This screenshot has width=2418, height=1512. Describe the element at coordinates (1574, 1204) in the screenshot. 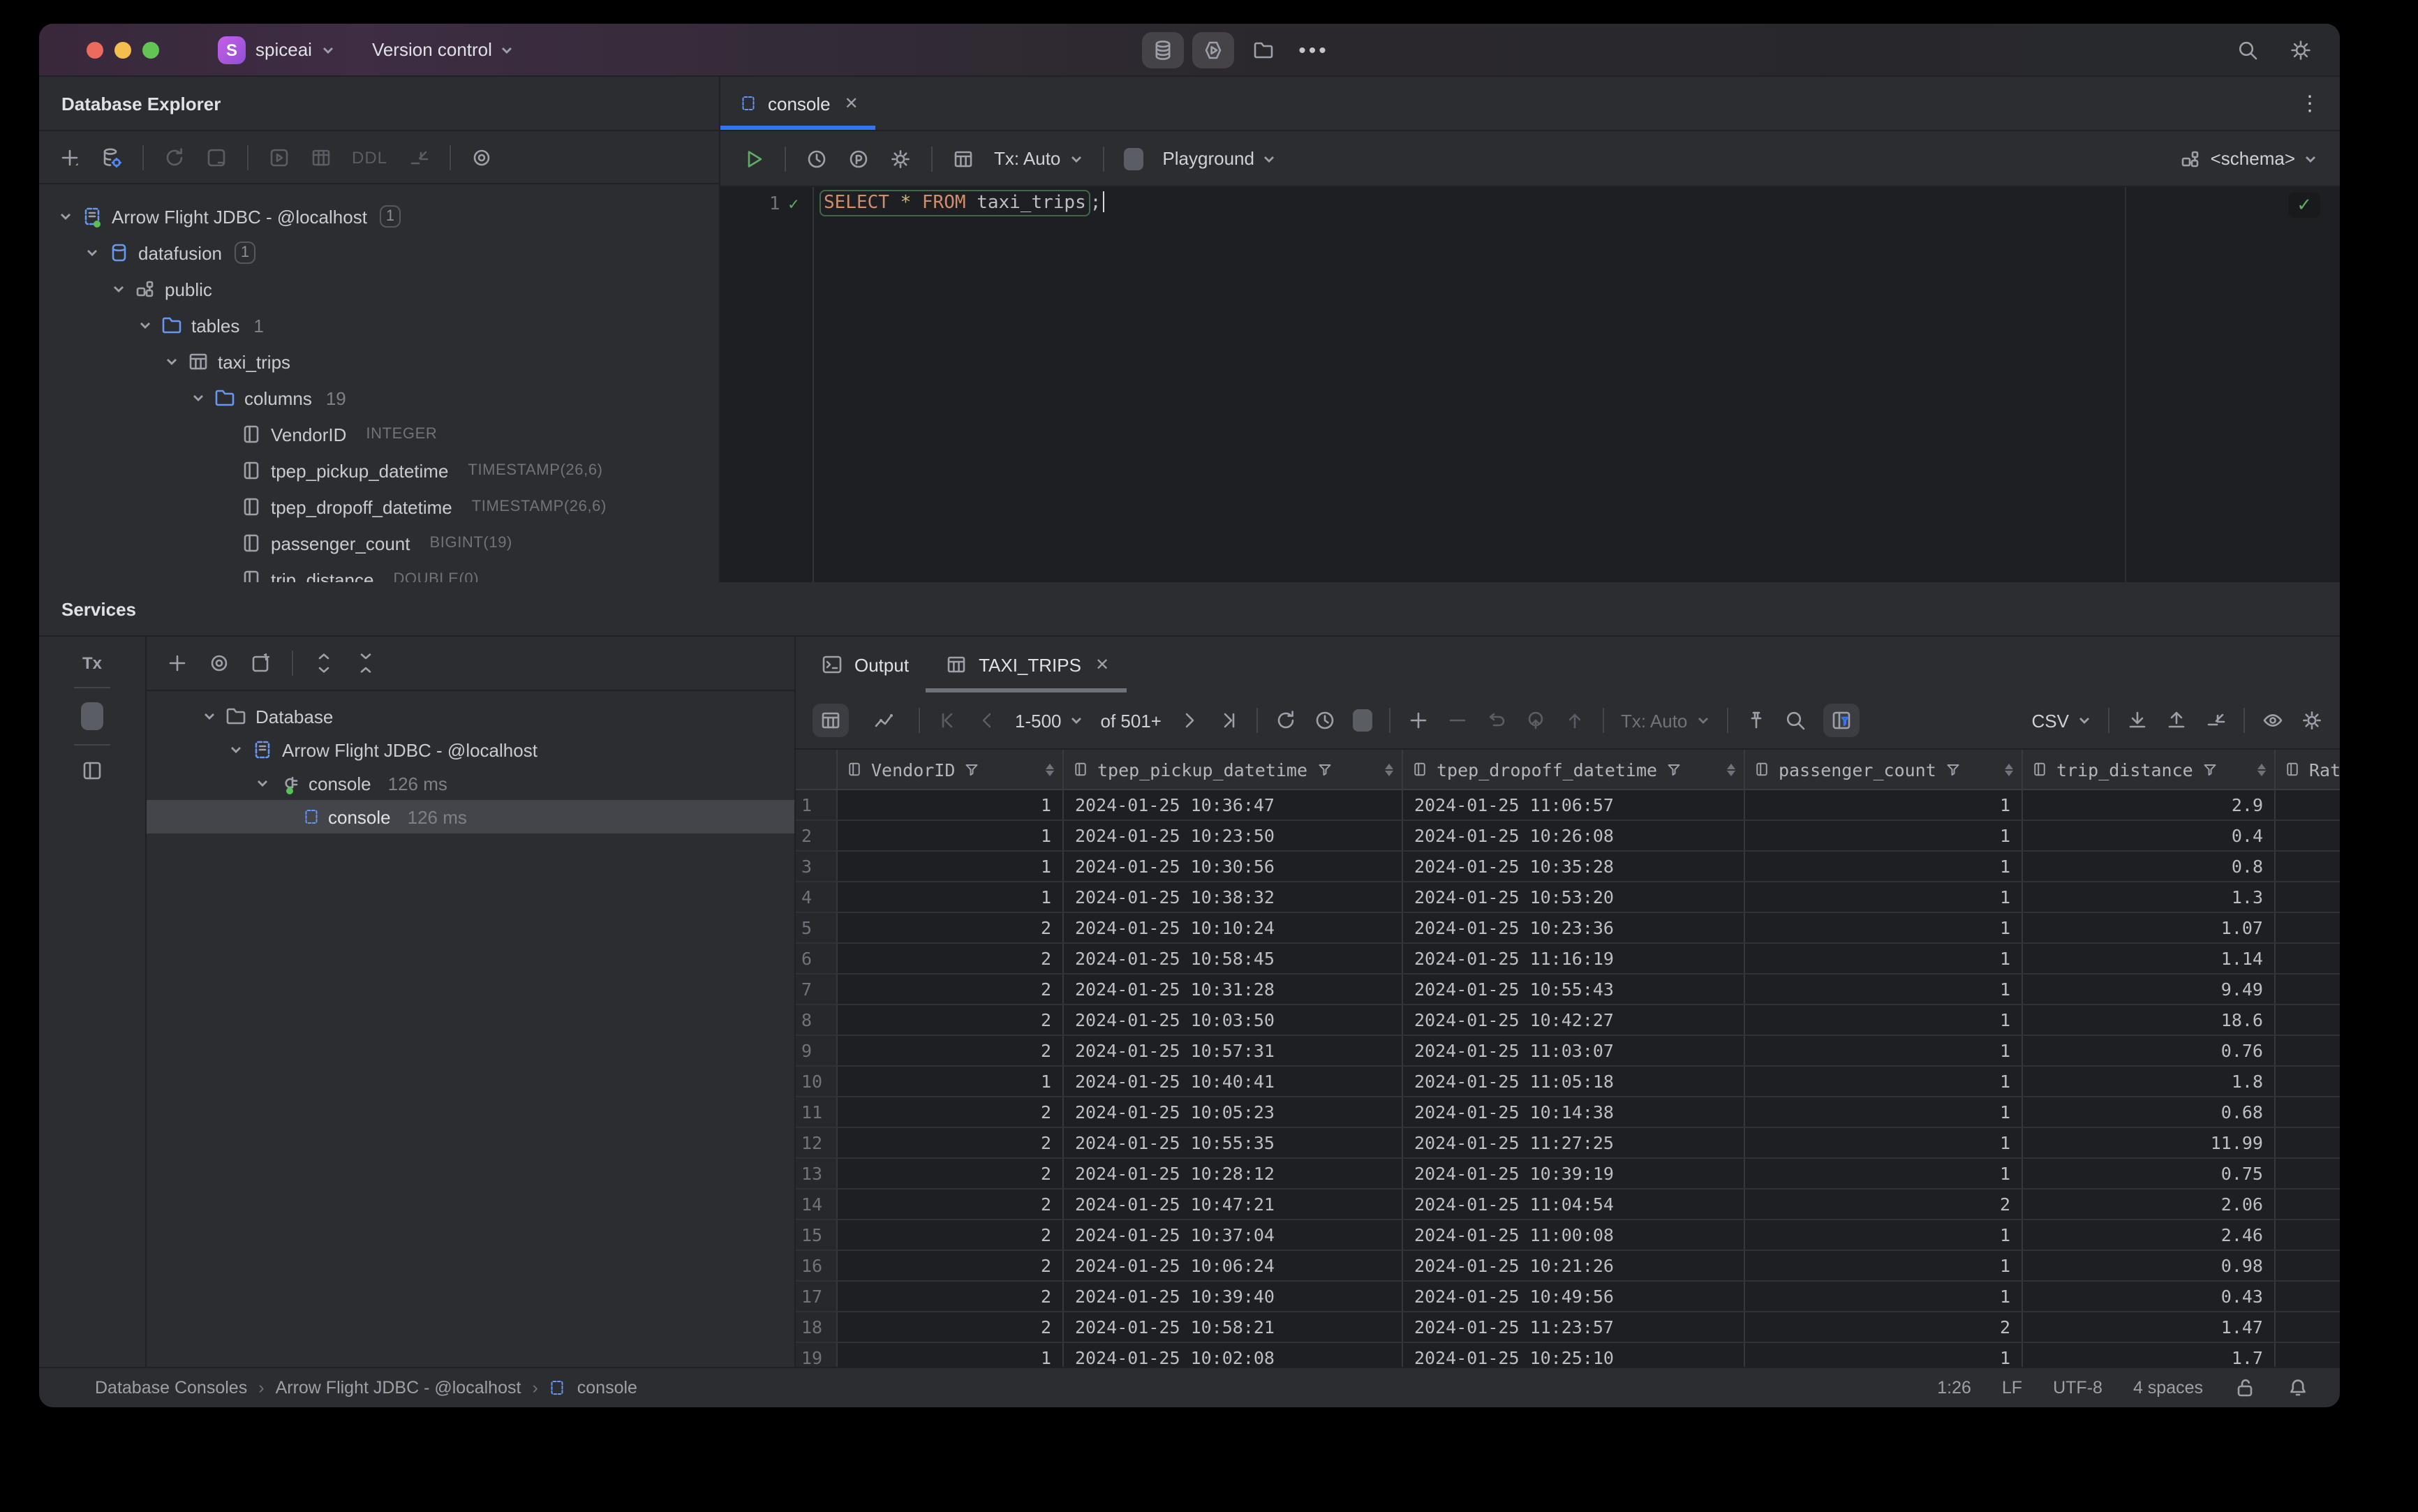

I see `cell-dropoff-datetime: 2024-01-25 11:04:54` at that location.